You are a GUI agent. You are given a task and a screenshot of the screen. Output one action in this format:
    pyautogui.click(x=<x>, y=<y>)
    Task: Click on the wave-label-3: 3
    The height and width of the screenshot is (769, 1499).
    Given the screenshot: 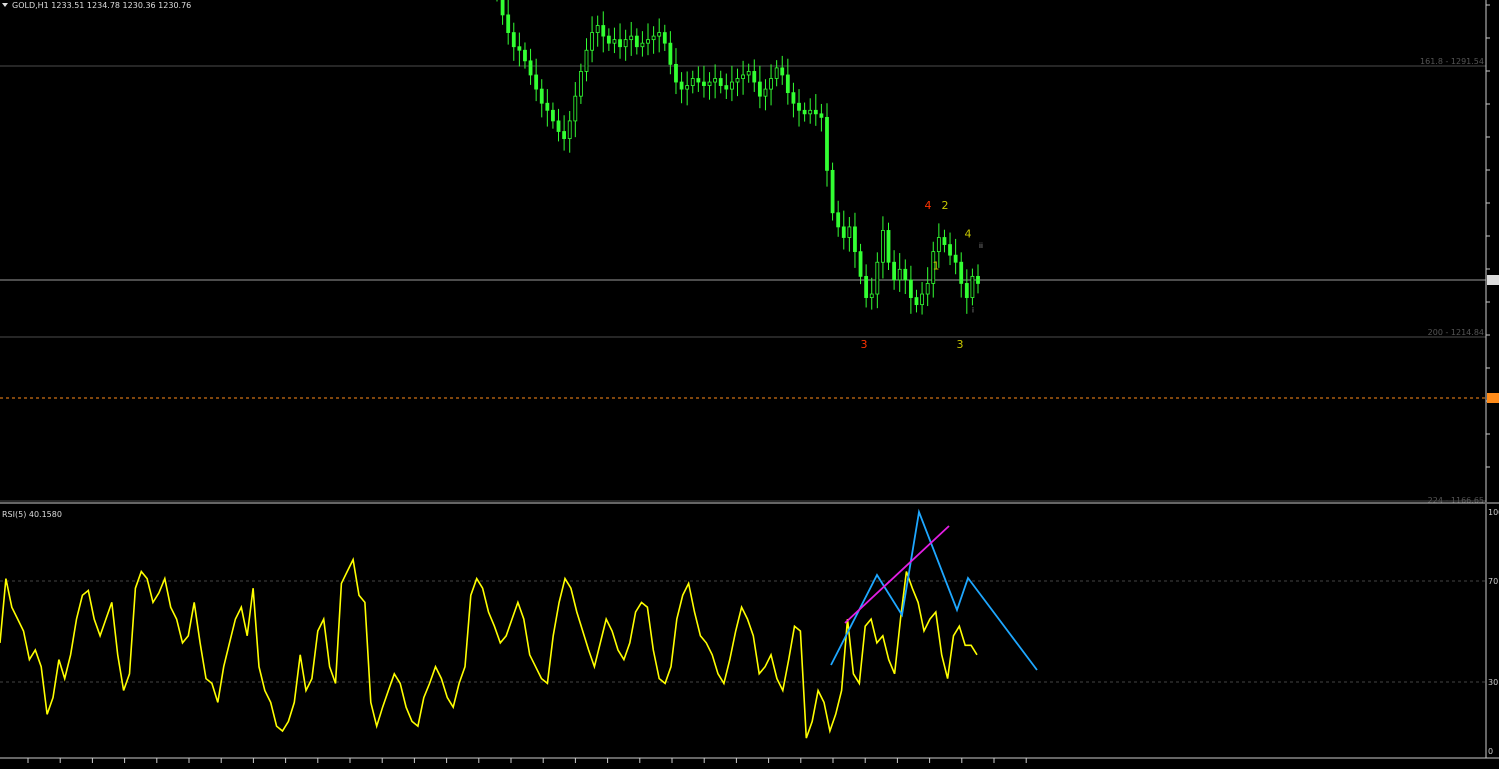 What is the action you would take?
    pyautogui.click(x=864, y=344)
    